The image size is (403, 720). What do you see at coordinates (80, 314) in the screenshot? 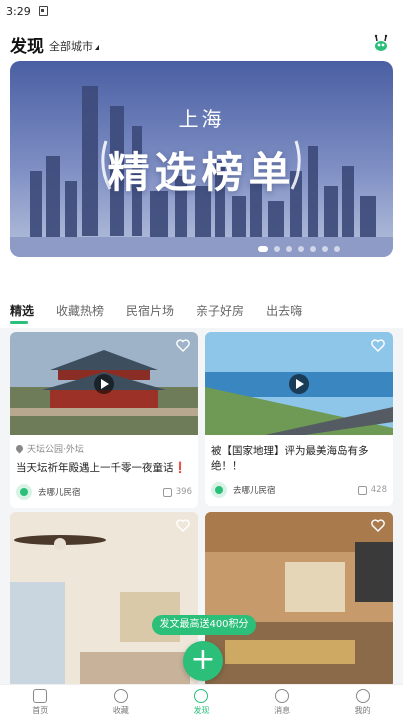
I see `tab-hot-favorites: 收藏热榜` at bounding box center [80, 314].